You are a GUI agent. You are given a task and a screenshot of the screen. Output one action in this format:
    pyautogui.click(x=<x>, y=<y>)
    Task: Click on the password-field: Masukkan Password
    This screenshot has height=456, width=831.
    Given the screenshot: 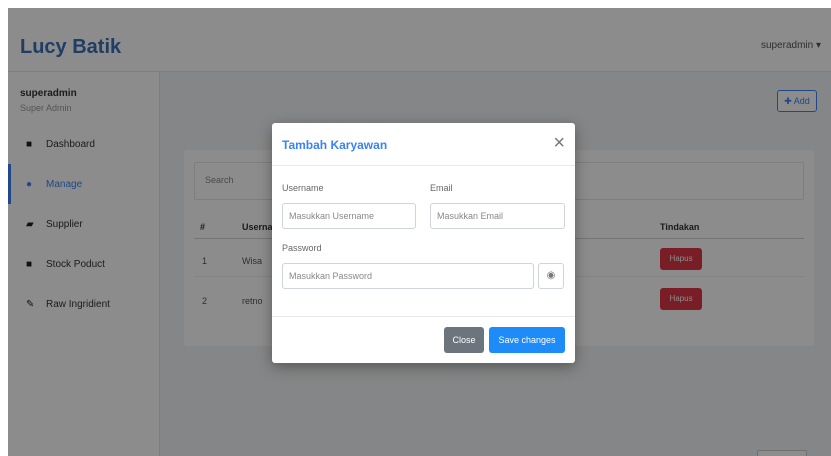 What is the action you would take?
    pyautogui.click(x=408, y=276)
    